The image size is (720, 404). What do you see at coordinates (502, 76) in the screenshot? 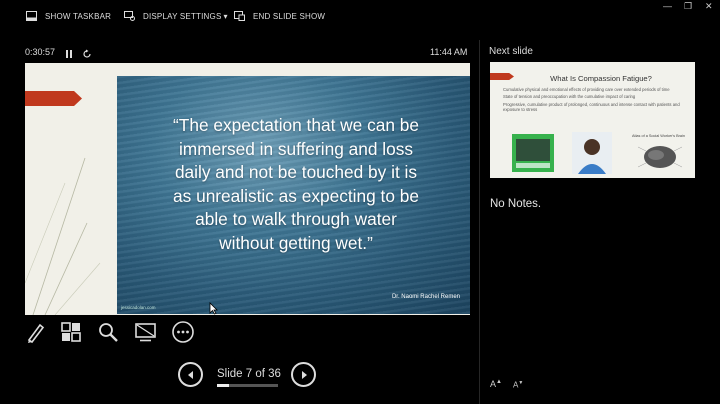
I see `thumb-ribbon` at bounding box center [502, 76].